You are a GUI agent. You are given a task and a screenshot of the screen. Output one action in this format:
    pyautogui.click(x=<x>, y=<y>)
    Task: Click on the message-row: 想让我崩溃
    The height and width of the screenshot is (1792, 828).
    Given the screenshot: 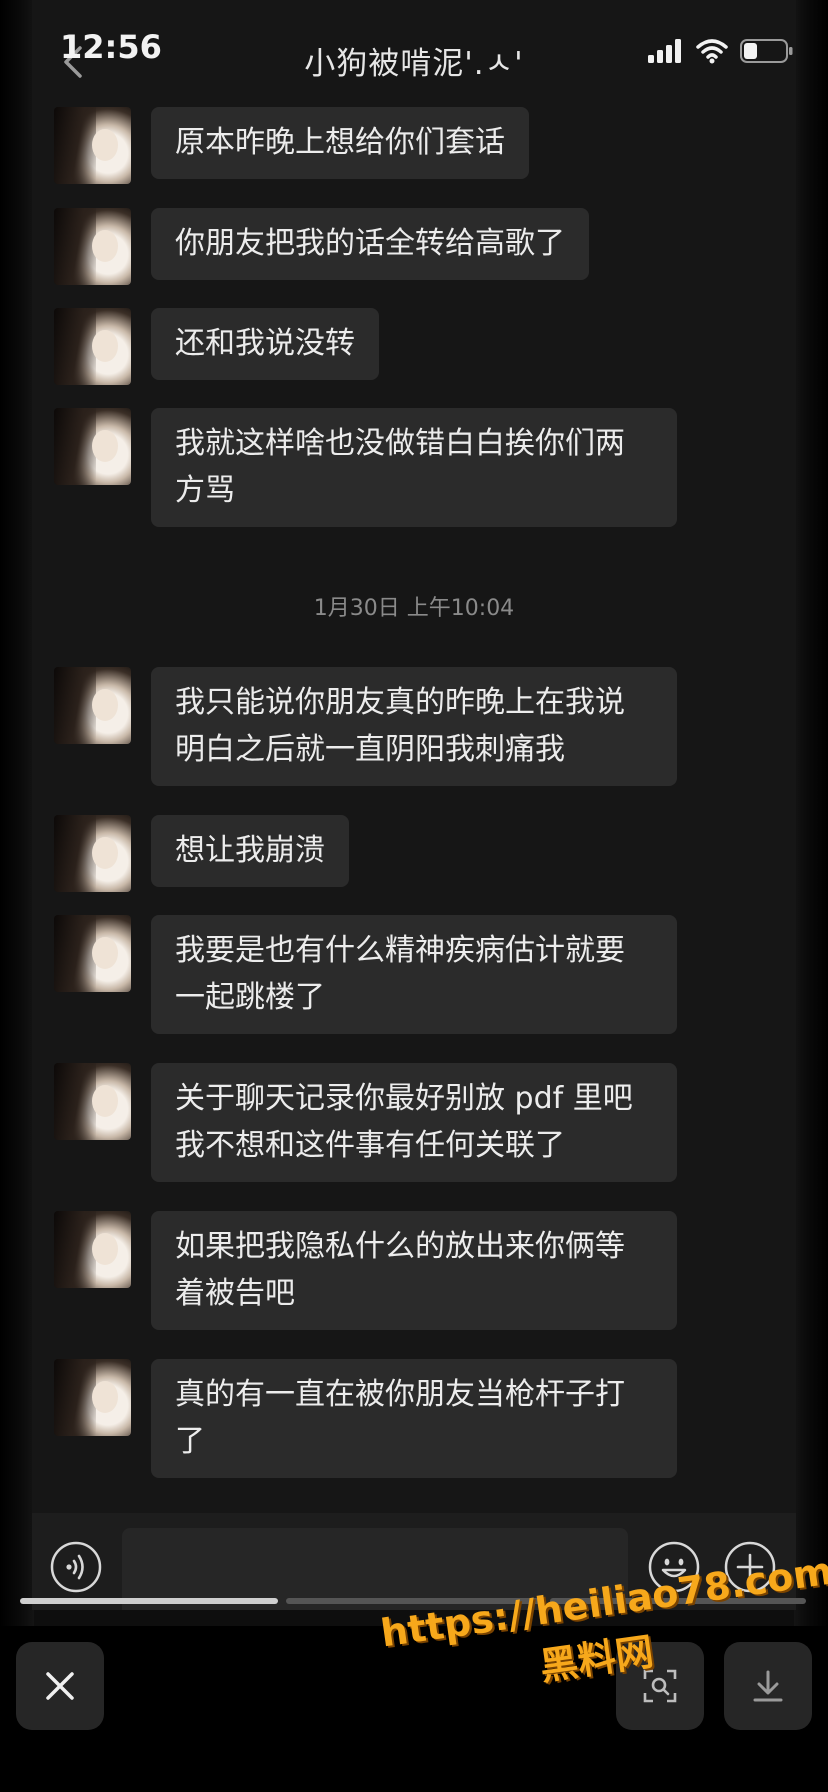 What is the action you would take?
    pyautogui.click(x=201, y=853)
    